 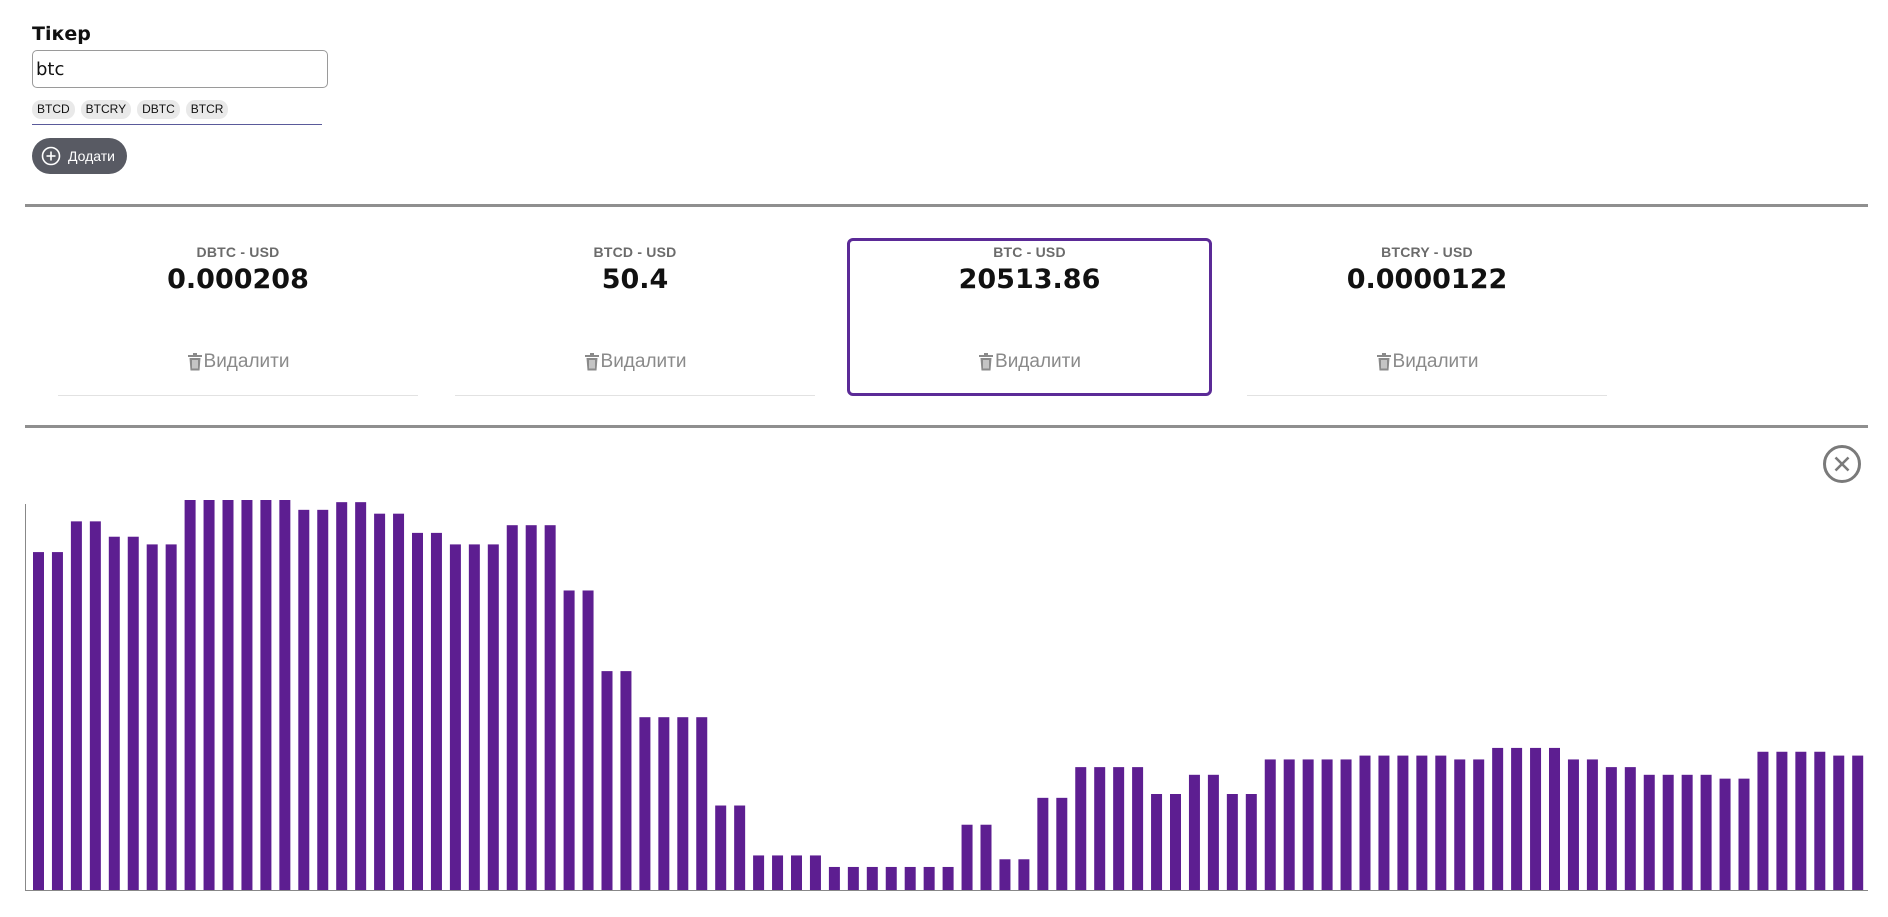 I want to click on ticker-price: 0.0000122, so click(x=1427, y=279).